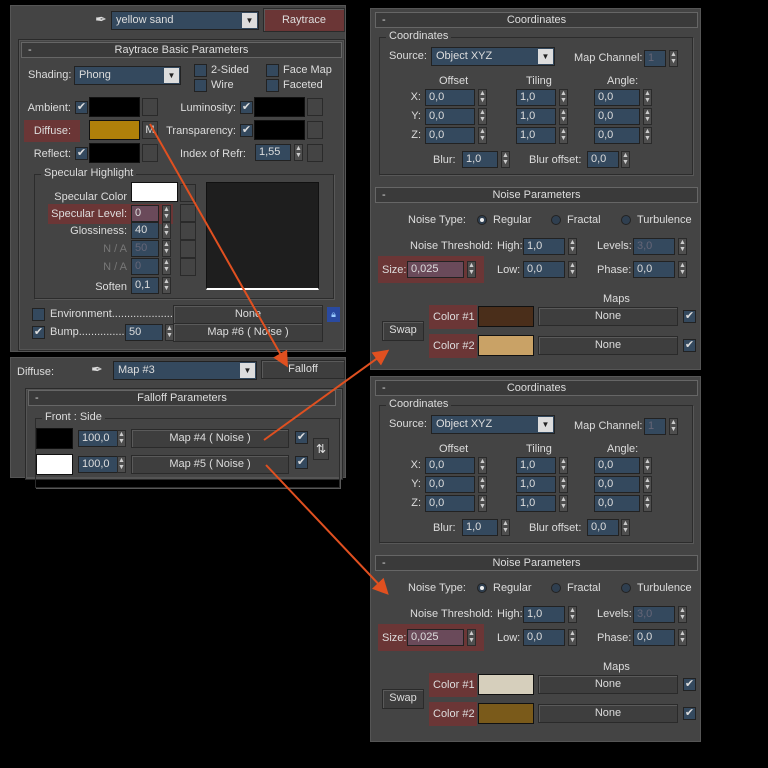  What do you see at coordinates (218, 245) in the screenshot?
I see `arrow-diffuse-to-falloff` at bounding box center [218, 245].